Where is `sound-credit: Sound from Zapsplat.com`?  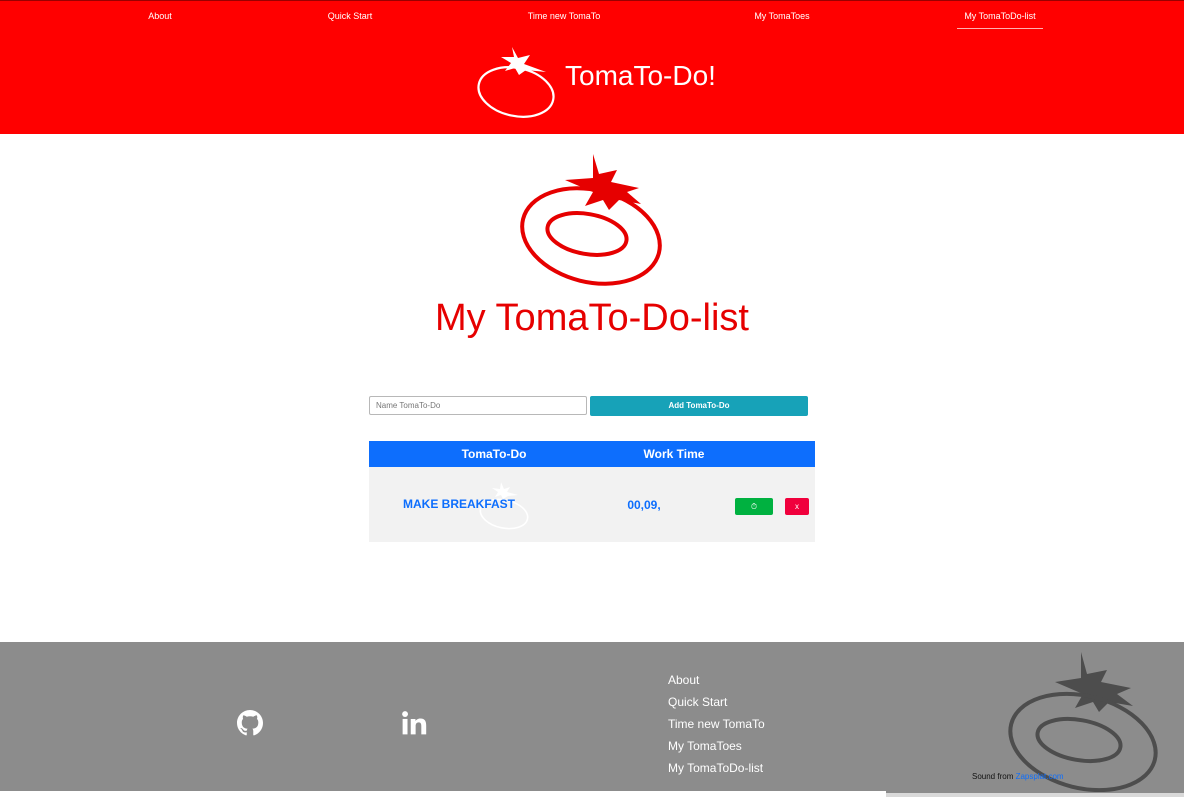
sound-credit: Sound from Zapsplat.com is located at coordinates (1018, 777).